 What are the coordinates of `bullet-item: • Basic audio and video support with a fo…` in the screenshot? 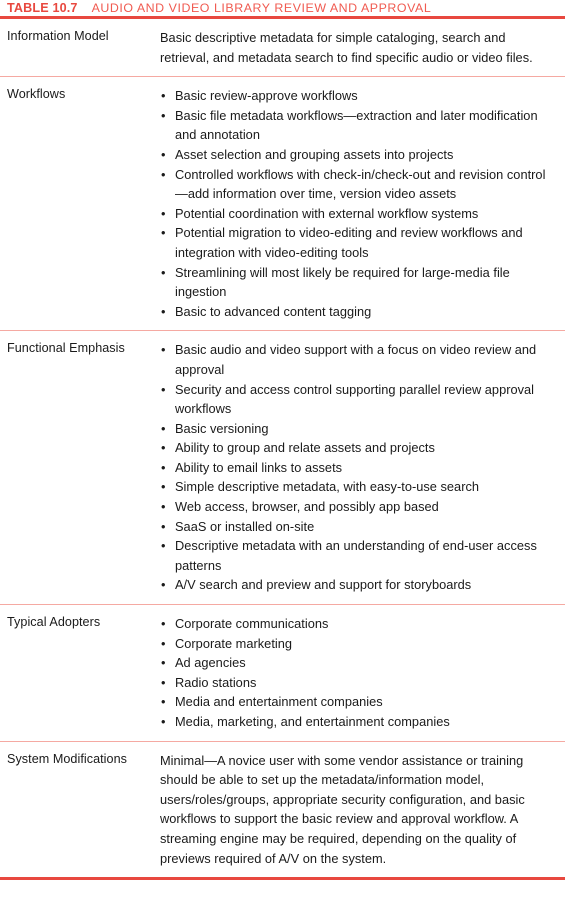 It's located at (358, 359).